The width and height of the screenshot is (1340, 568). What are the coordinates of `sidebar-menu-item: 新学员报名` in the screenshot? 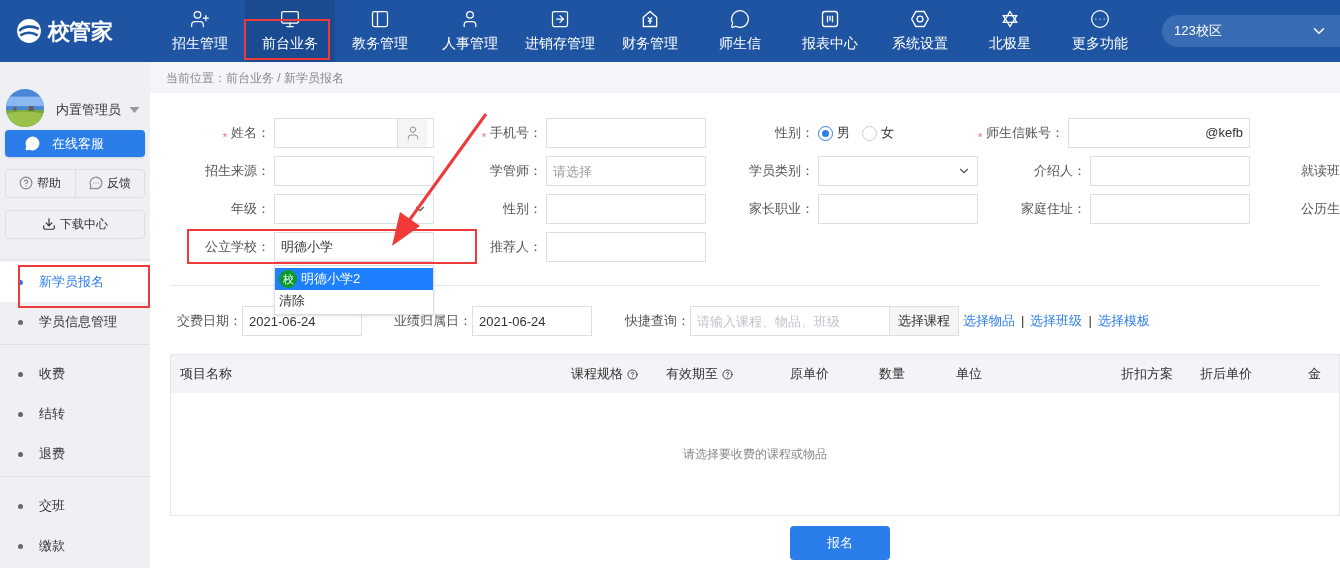 It's located at (75, 282).